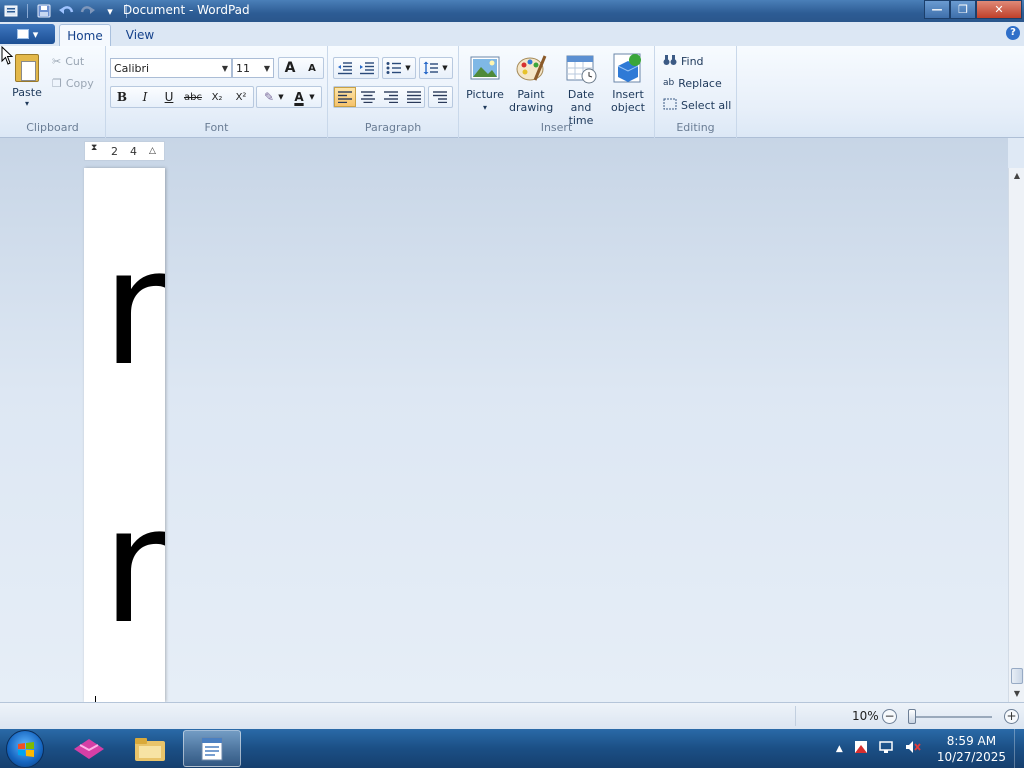 The width and height of the screenshot is (1024, 768). I want to click on redo-icon, so click(88, 11).